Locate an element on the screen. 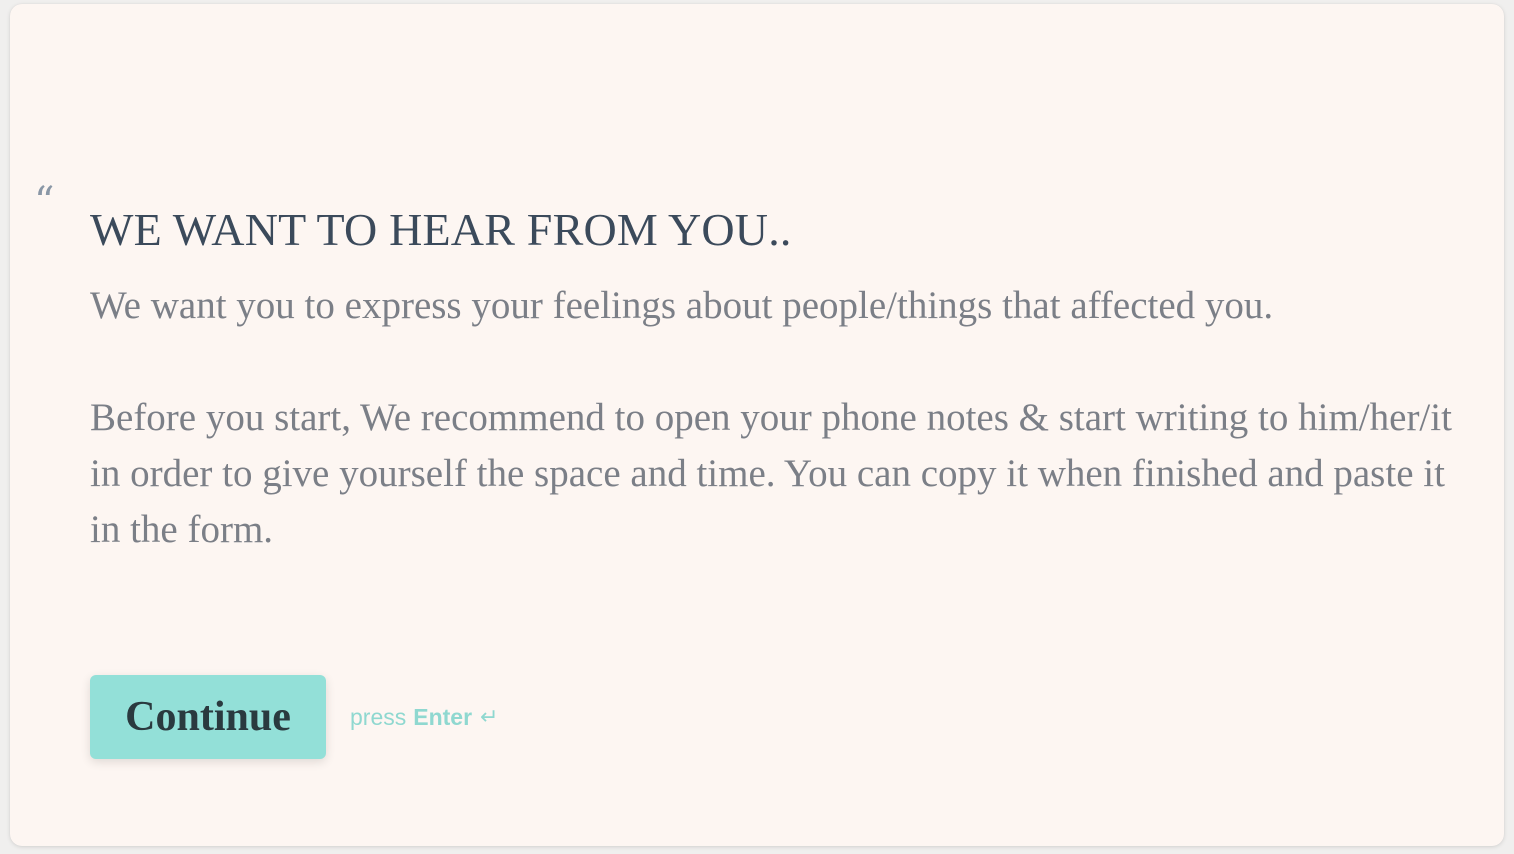 The width and height of the screenshot is (1514, 854). action-row: Continue press Enter ↵ is located at coordinates (294, 717).